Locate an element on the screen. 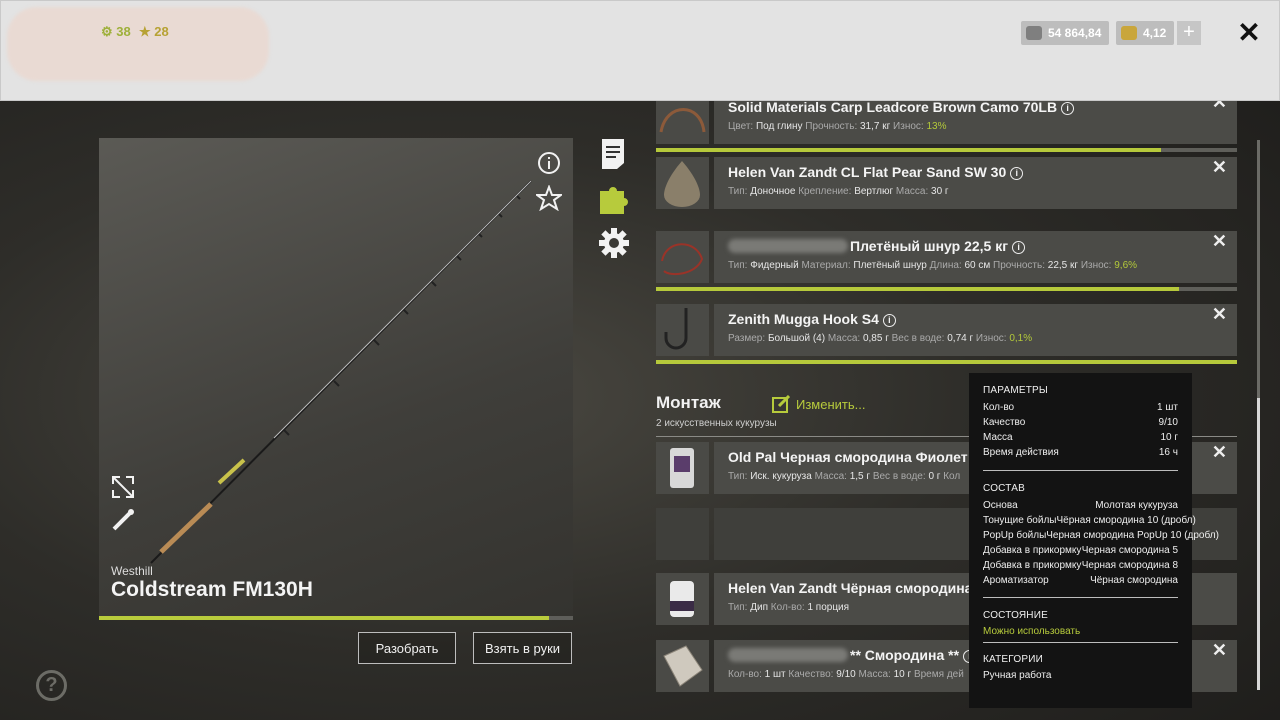  line-wear-fill is located at coordinates (917, 289).